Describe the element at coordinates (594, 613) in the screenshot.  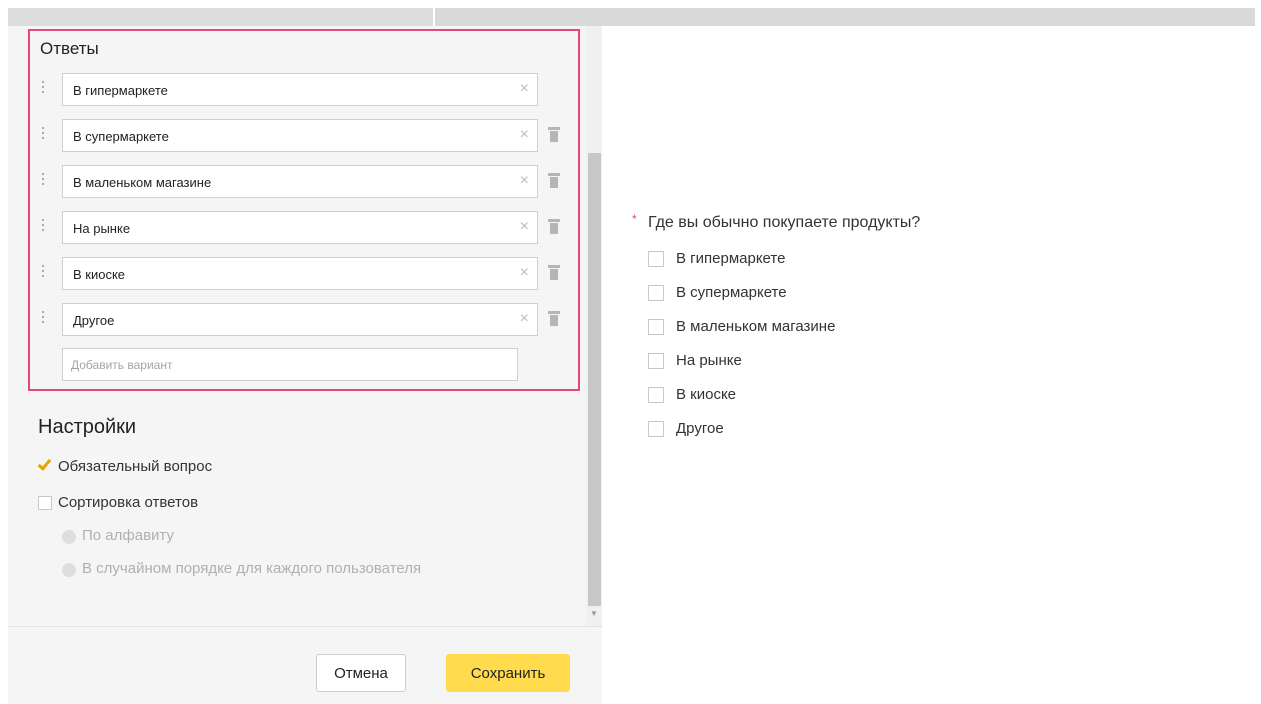
I see `scroll-down-arrow-icon: ▼` at that location.